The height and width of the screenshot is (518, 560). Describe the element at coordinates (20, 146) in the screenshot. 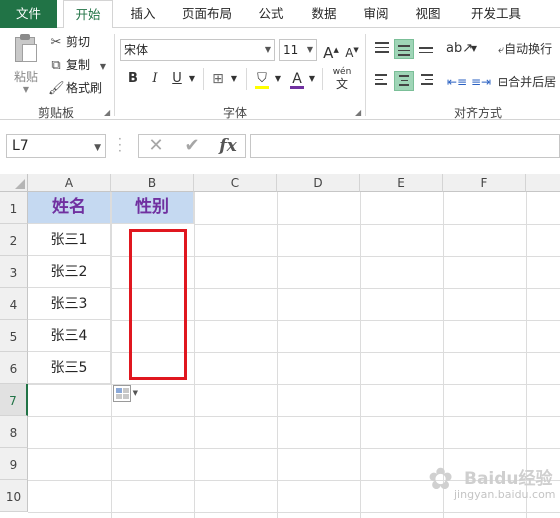

I see `name-box-value: L7` at that location.